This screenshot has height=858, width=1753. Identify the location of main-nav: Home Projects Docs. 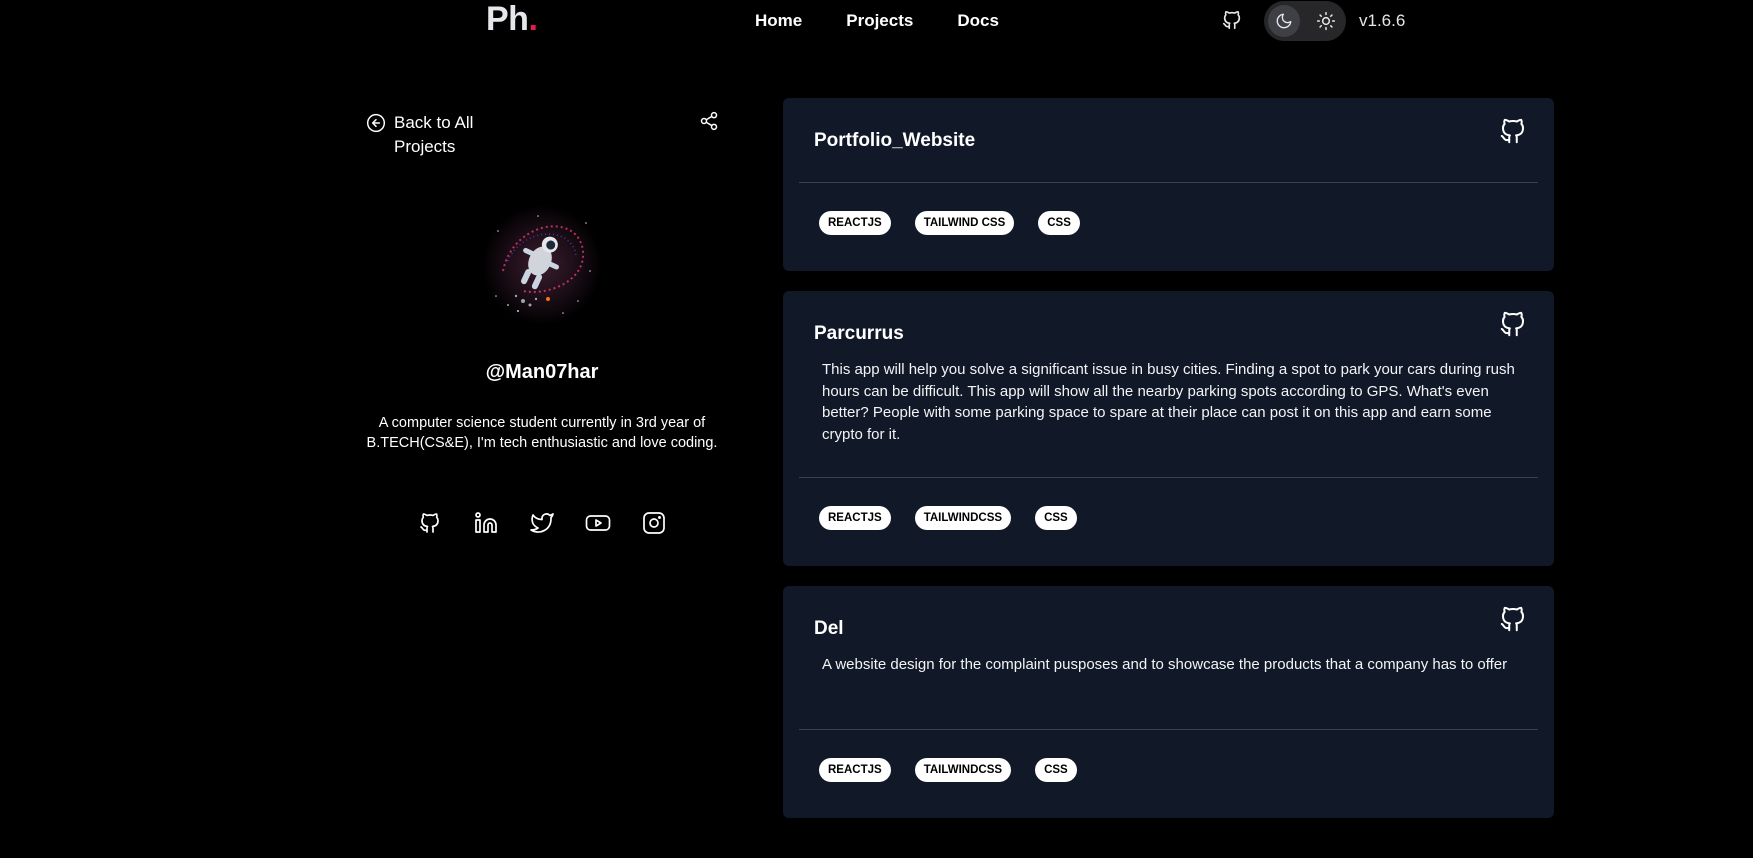
(899, 21).